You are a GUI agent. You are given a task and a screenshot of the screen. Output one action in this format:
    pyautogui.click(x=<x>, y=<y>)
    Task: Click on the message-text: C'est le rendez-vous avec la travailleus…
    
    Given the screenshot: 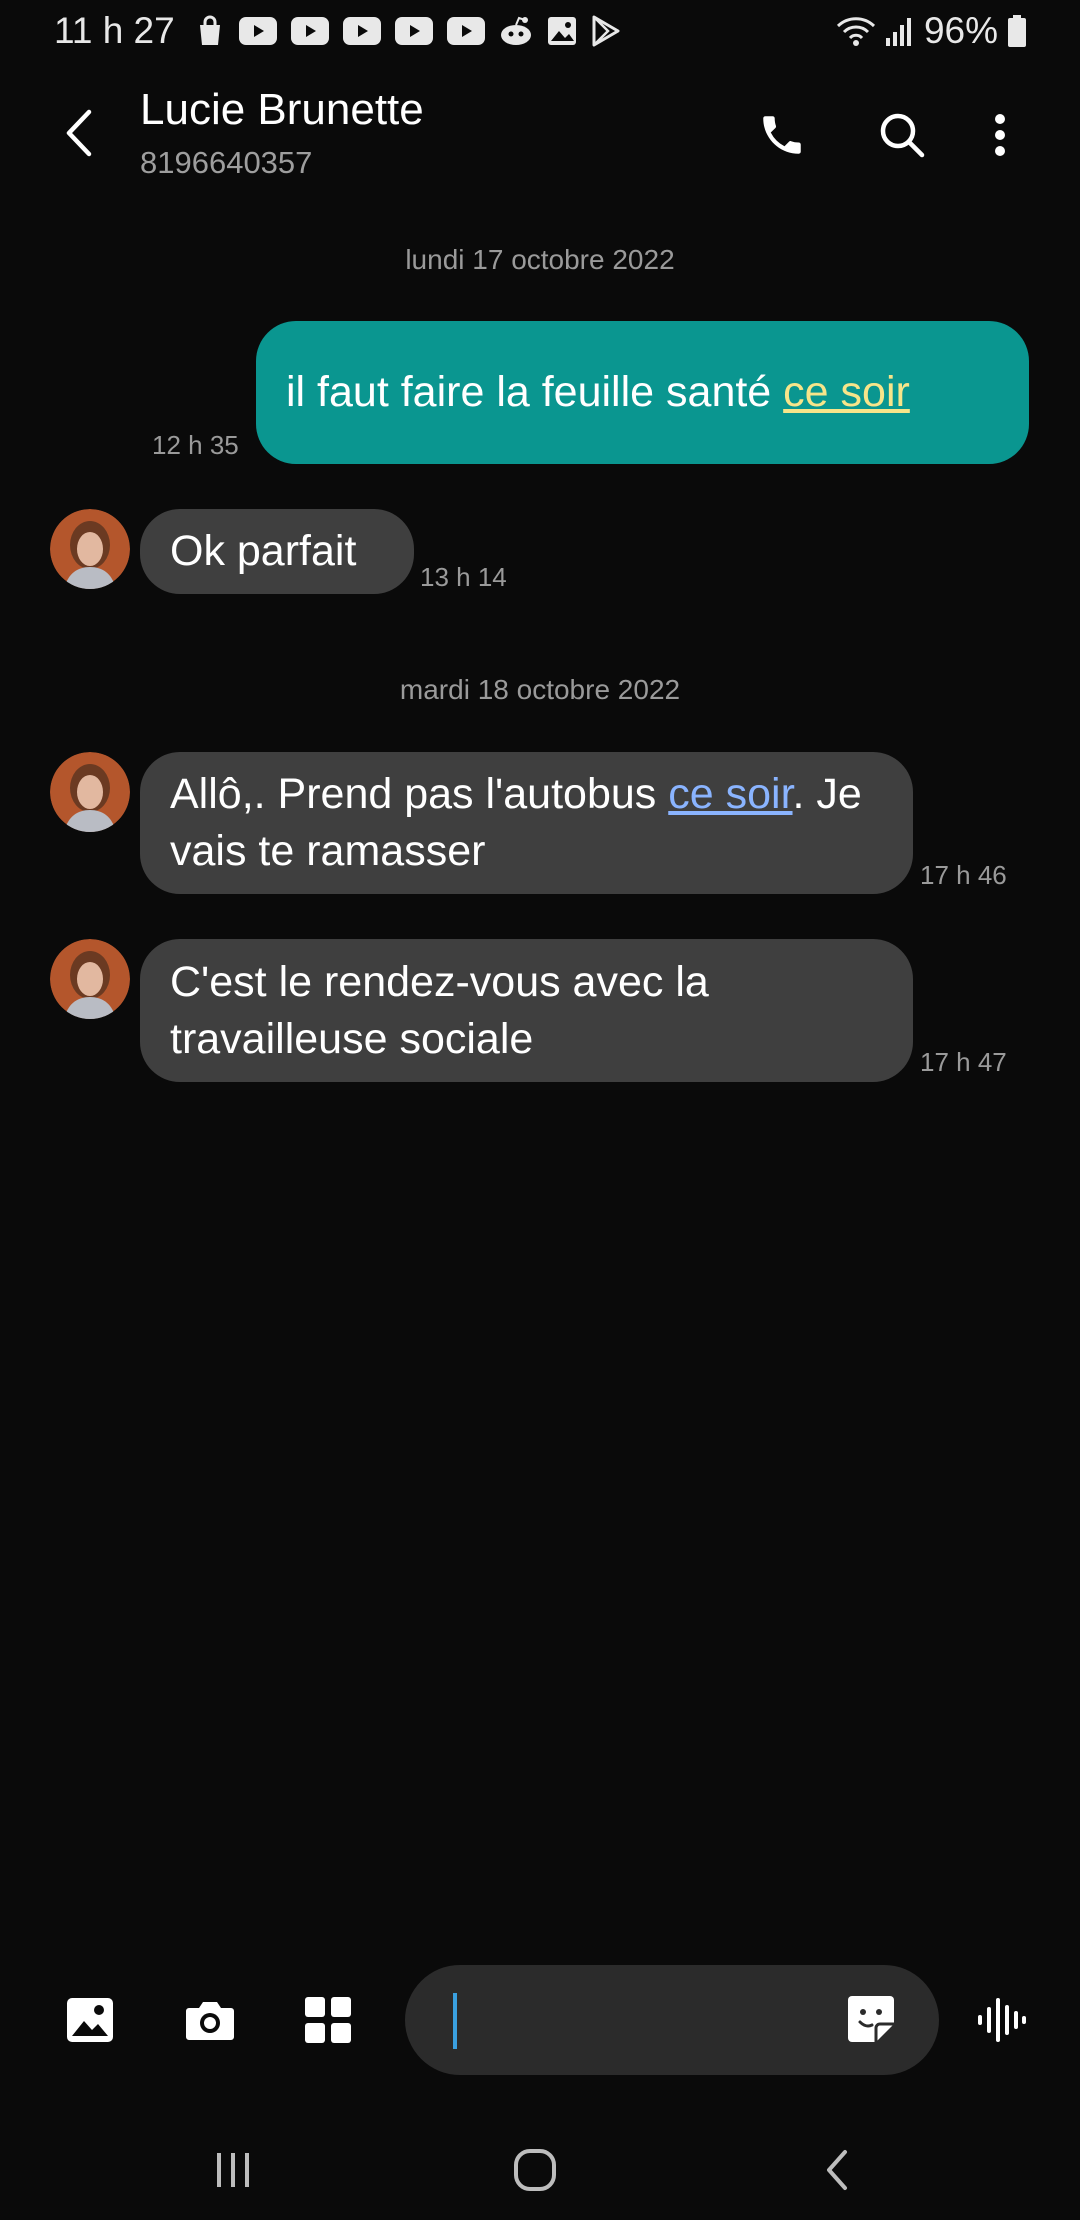 What is the action you would take?
    pyautogui.click(x=439, y=1010)
    